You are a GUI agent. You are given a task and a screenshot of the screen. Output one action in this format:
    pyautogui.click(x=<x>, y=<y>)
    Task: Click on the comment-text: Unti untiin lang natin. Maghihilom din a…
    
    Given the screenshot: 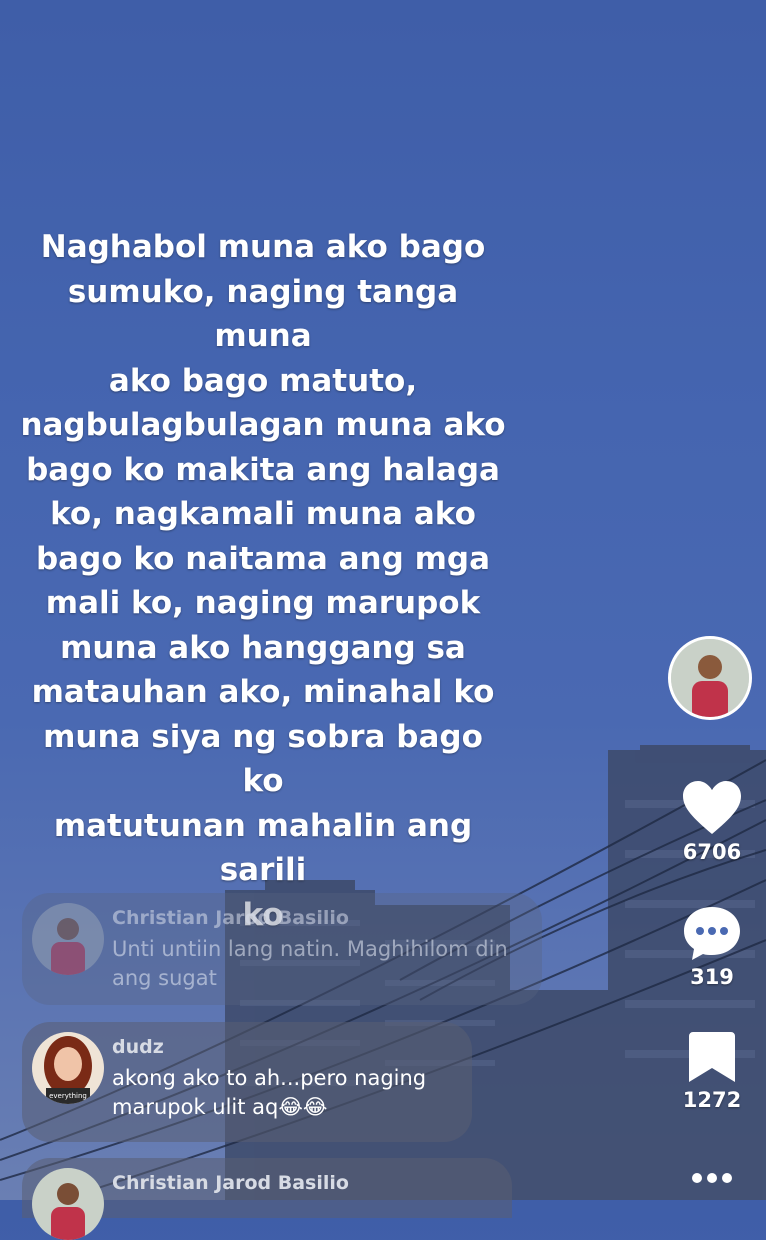 What is the action you would take?
    pyautogui.click(x=310, y=963)
    